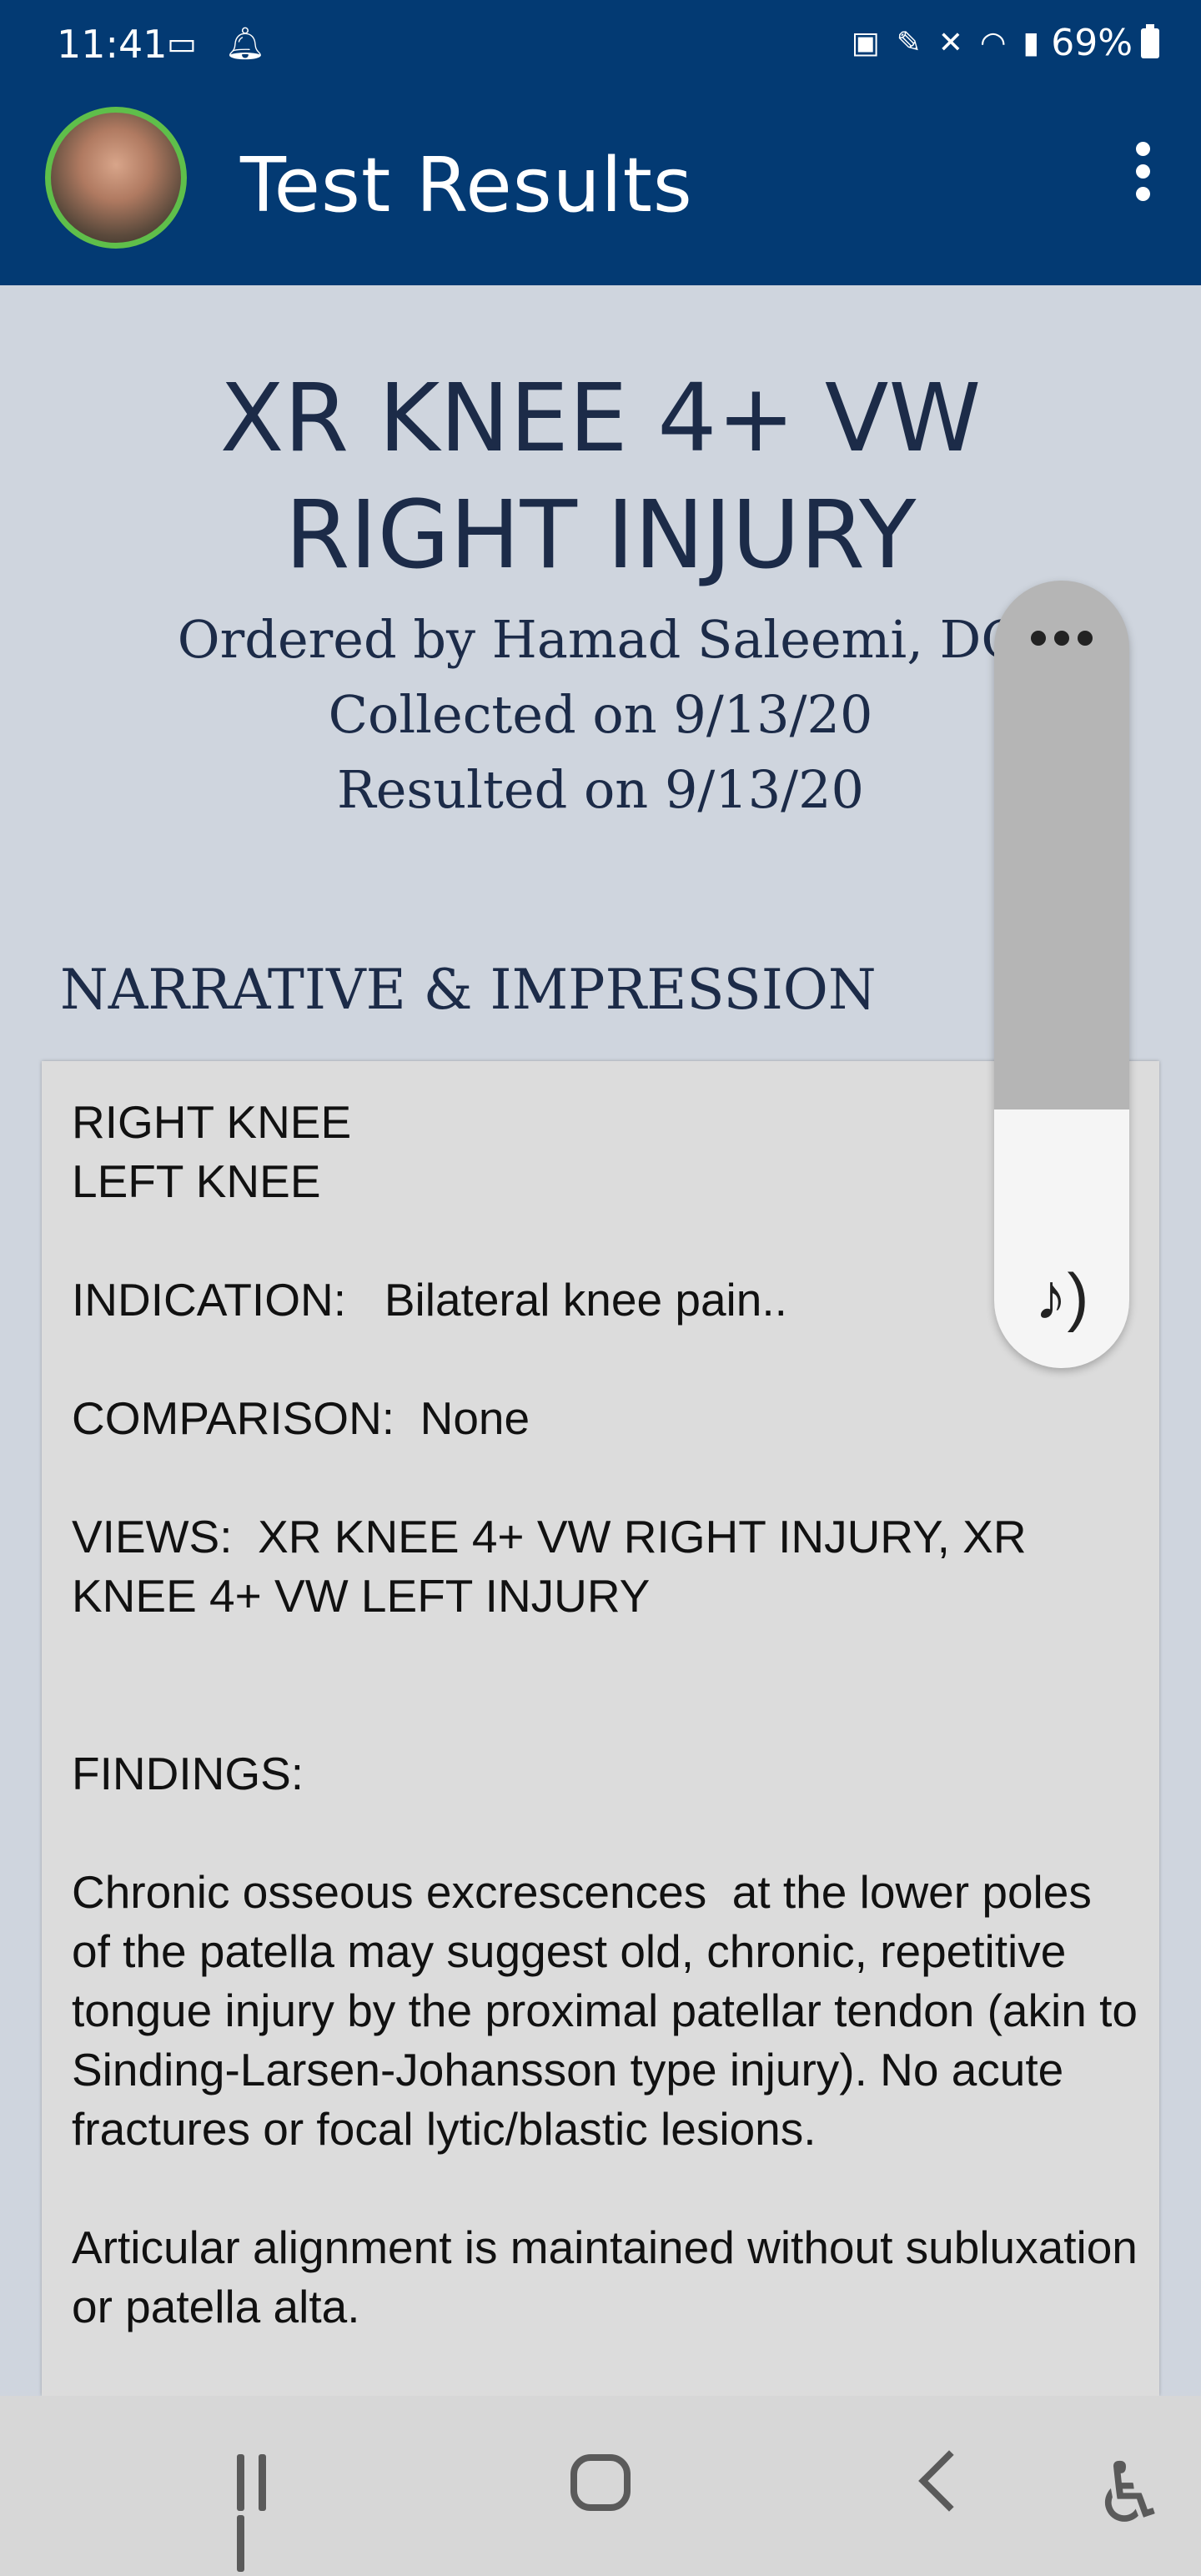 The width and height of the screenshot is (1201, 2576). I want to click on status-time: 11:41, so click(113, 44).